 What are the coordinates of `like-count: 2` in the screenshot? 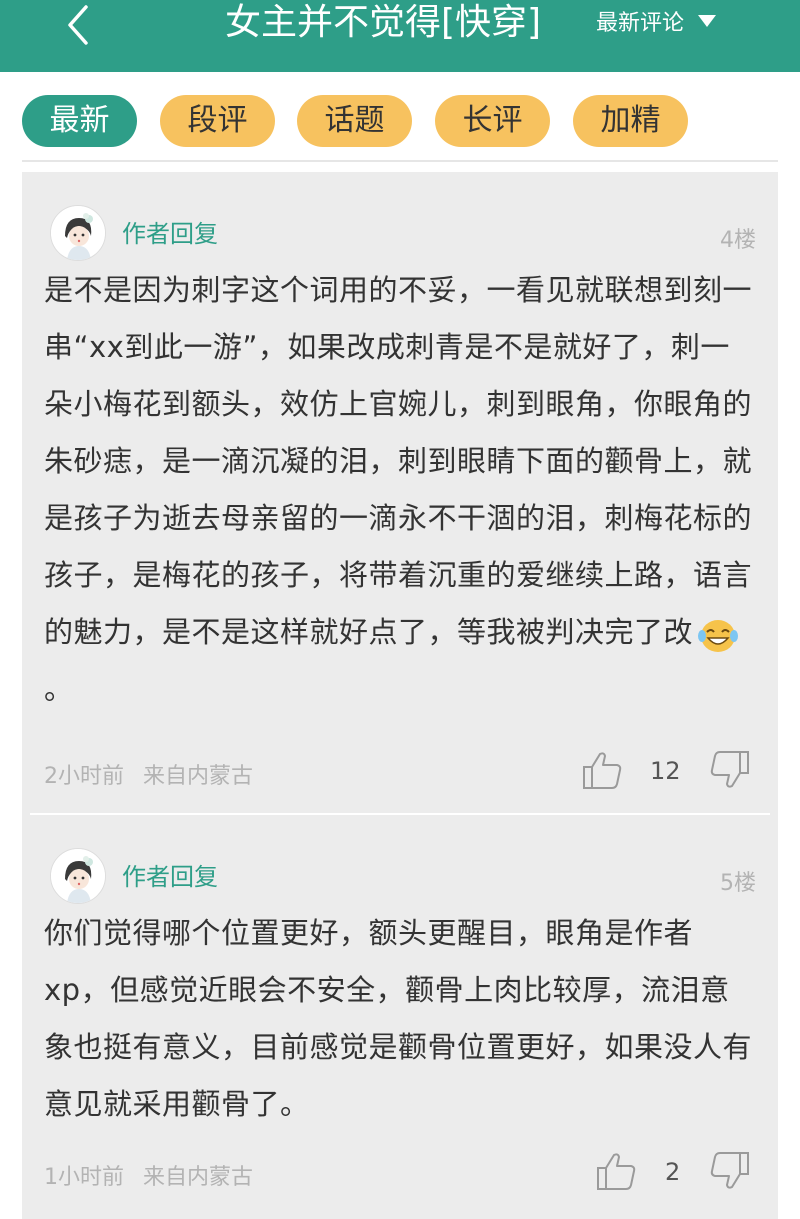 It's located at (673, 1172).